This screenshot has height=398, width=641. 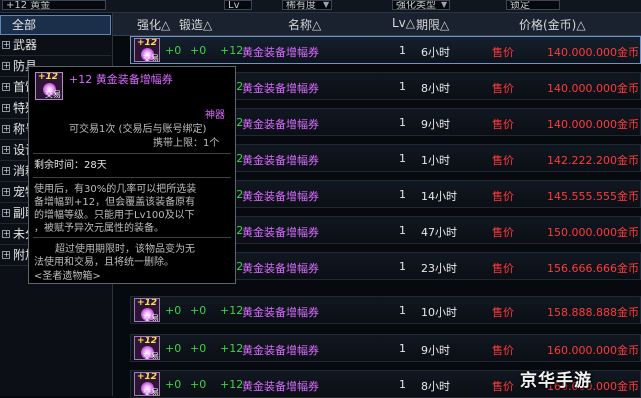 What do you see at coordinates (435, 88) in the screenshot?
I see `period-value: 8小时` at bounding box center [435, 88].